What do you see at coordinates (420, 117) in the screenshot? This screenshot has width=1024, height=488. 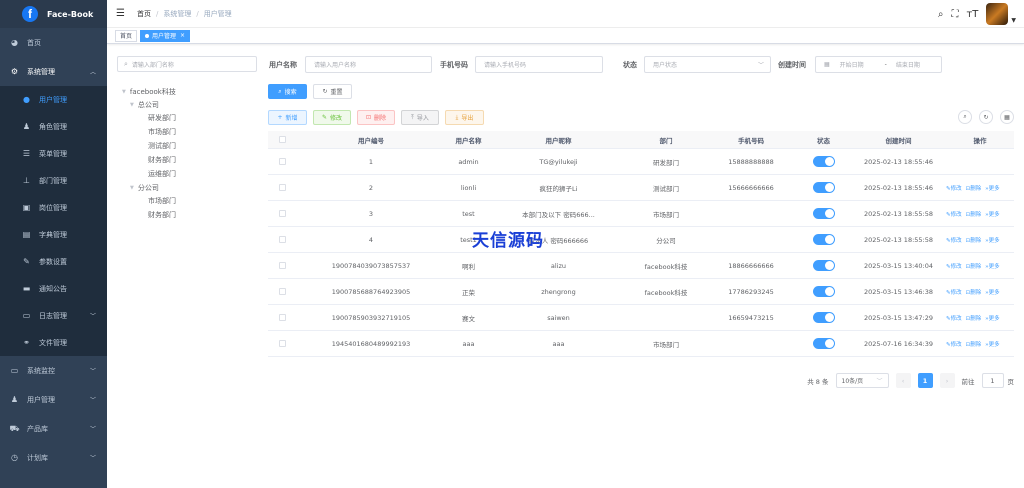 I see `import-button: ⤒ 导入` at bounding box center [420, 117].